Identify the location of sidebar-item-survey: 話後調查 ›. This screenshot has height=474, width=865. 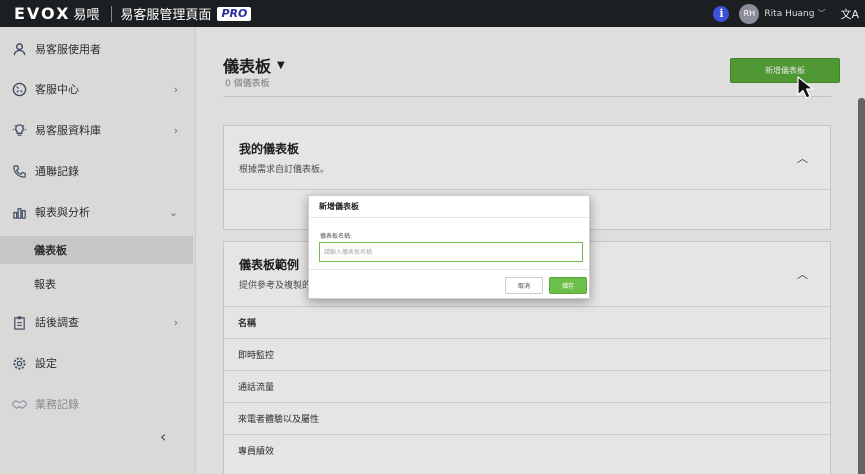
(98, 322).